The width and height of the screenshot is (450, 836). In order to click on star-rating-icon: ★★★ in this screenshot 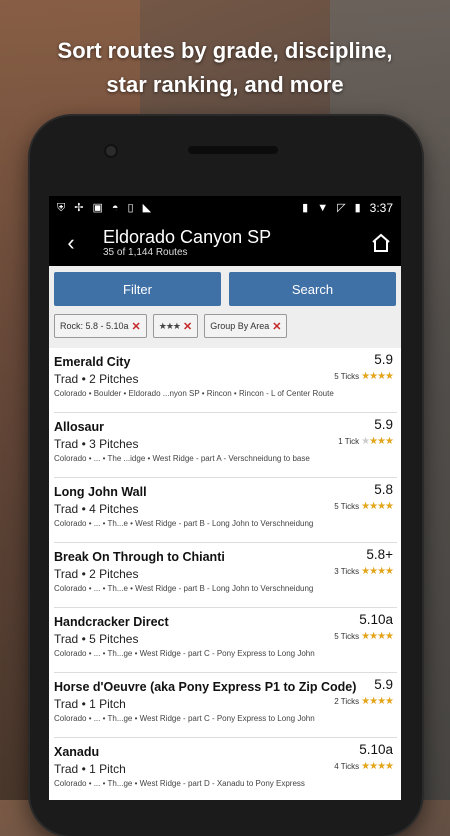, I will do `click(169, 325)`.